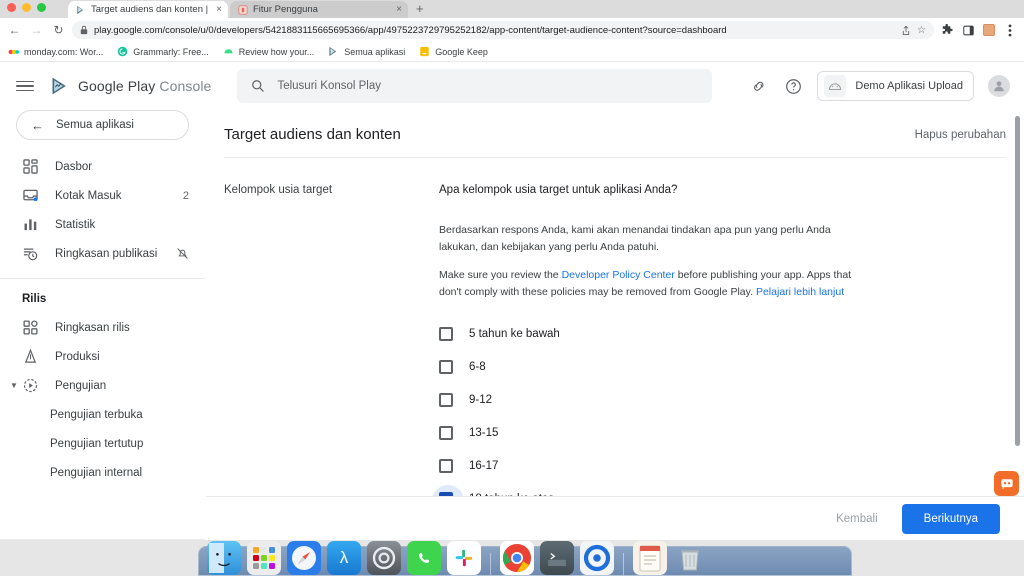 This screenshot has height=576, width=1024. What do you see at coordinates (989, 30) in the screenshot?
I see `profile-avatar` at bounding box center [989, 30].